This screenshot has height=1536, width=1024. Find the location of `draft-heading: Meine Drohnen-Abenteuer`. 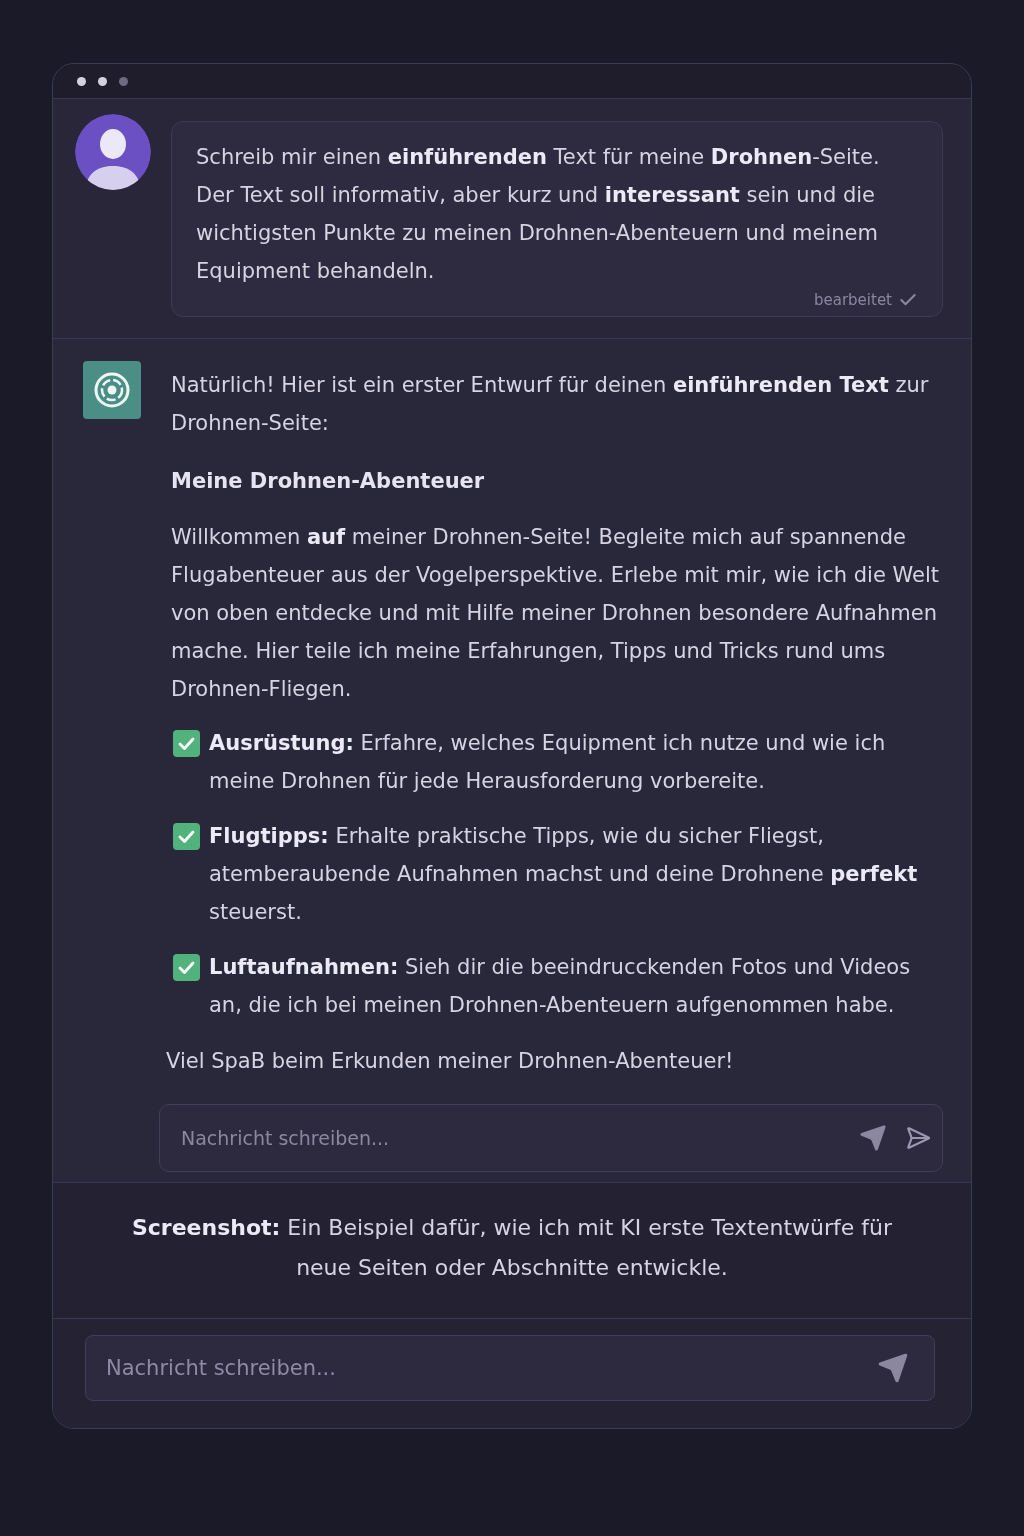

draft-heading: Meine Drohnen-Abenteuer is located at coordinates (328, 481).